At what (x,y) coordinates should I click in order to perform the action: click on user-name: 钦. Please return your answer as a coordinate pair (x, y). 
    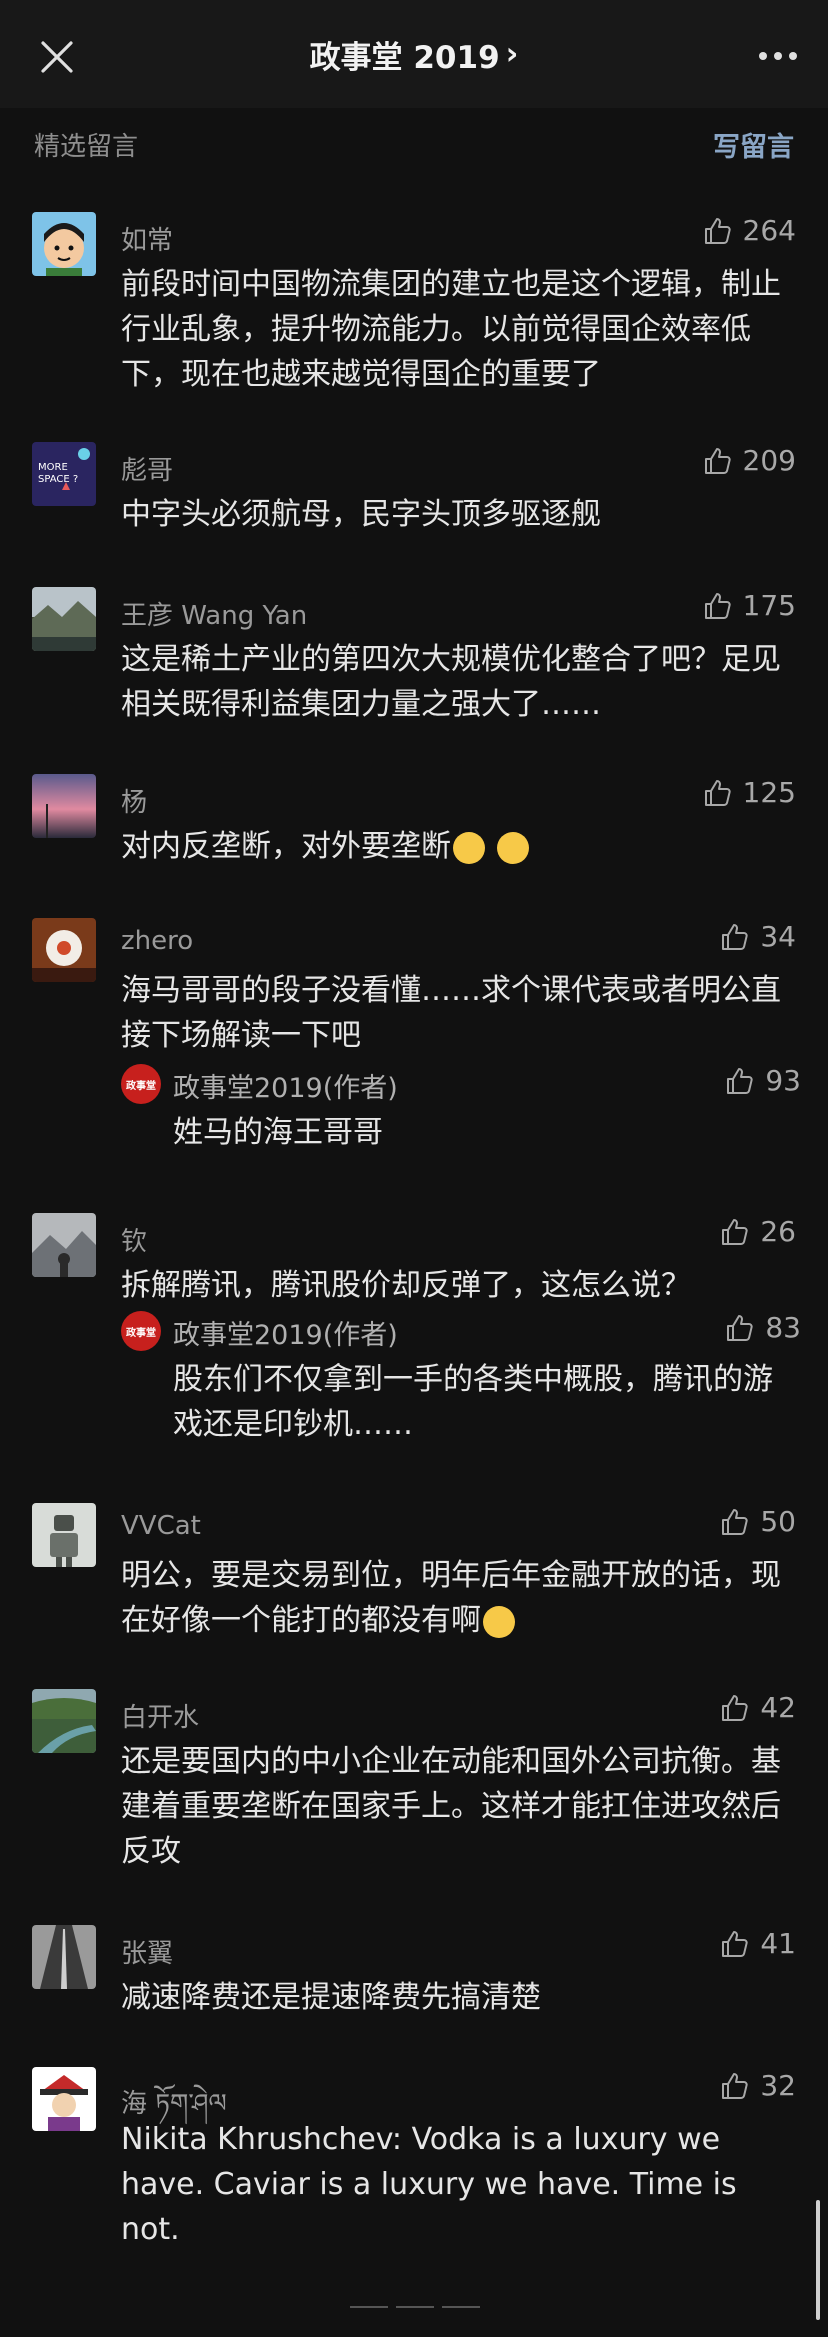
    Looking at the image, I should click on (134, 1239).